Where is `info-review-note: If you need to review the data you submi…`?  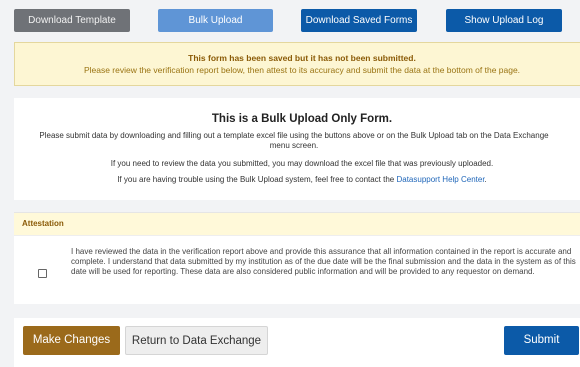 info-review-note: If you need to review the data you submi… is located at coordinates (302, 163).